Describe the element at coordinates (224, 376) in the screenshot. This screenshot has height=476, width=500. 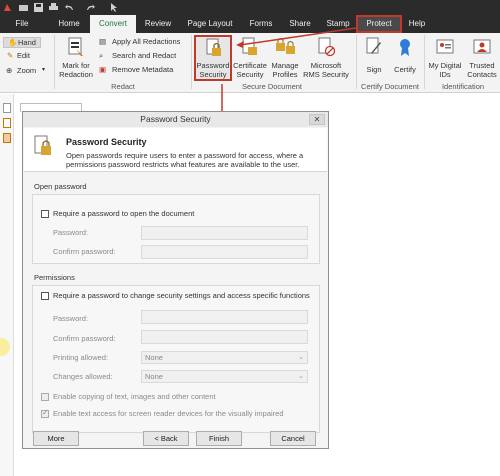
I see `changes-allowed-select: None ⌄` at that location.